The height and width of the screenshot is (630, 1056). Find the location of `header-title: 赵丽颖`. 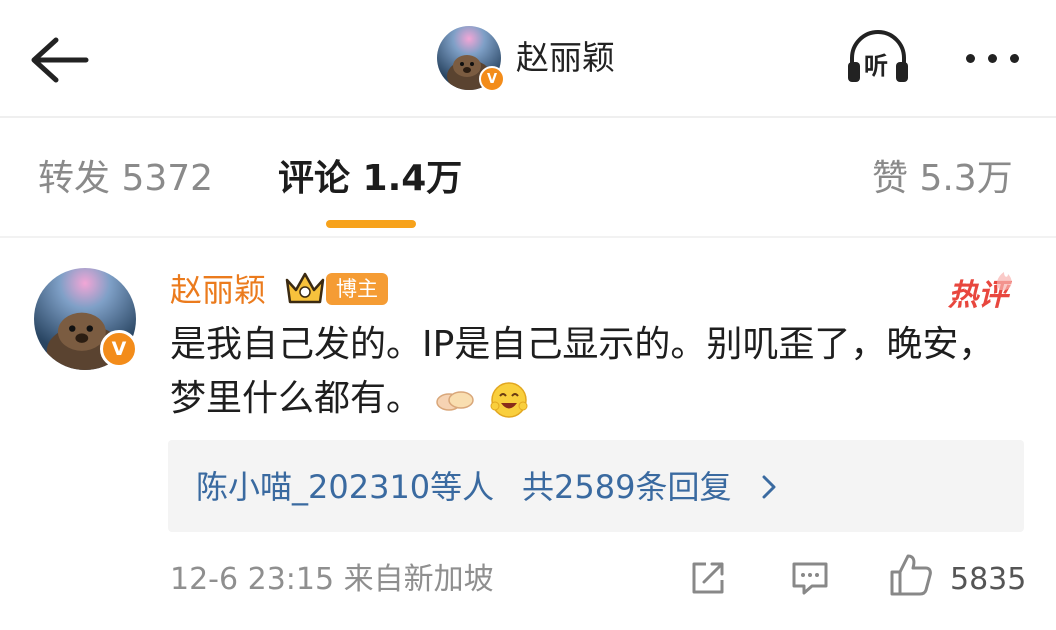

header-title: 赵丽颖 is located at coordinates (565, 57).